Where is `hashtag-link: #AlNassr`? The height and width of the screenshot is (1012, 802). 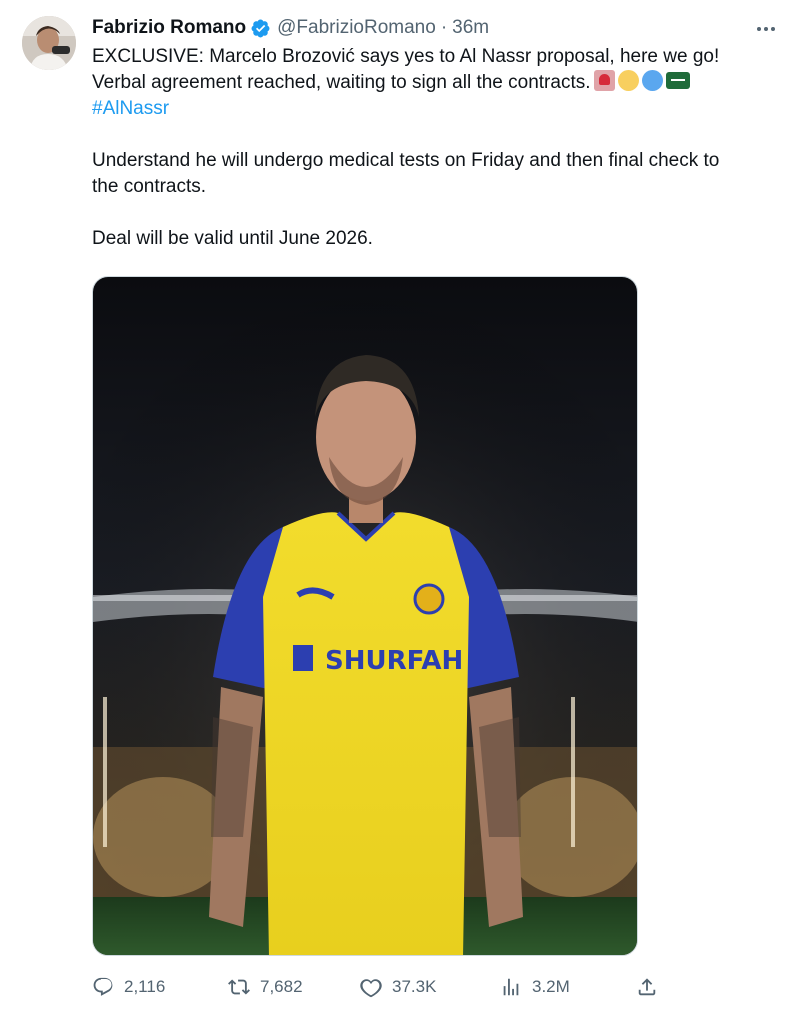
hashtag-link: #AlNassr is located at coordinates (442, 109).